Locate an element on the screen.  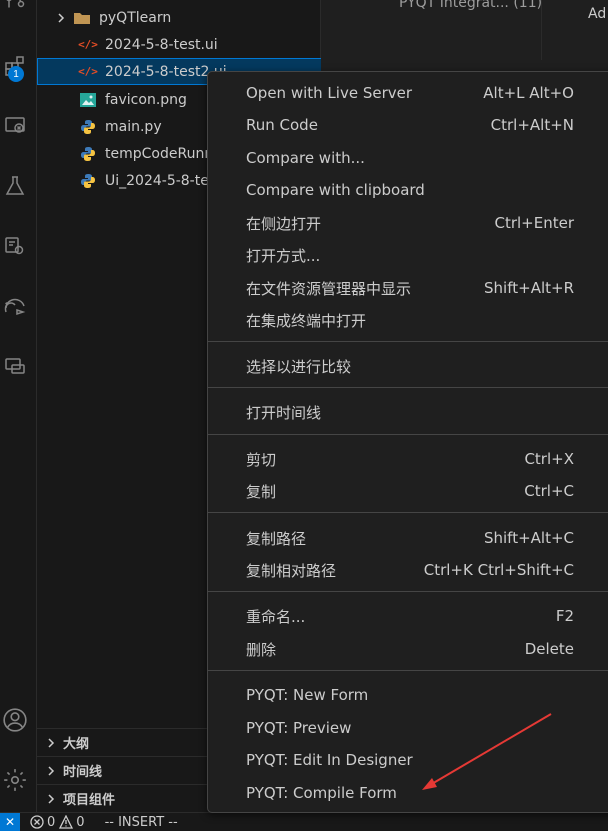
menu-item-label: Compare with clipboard is located at coordinates (335, 190).